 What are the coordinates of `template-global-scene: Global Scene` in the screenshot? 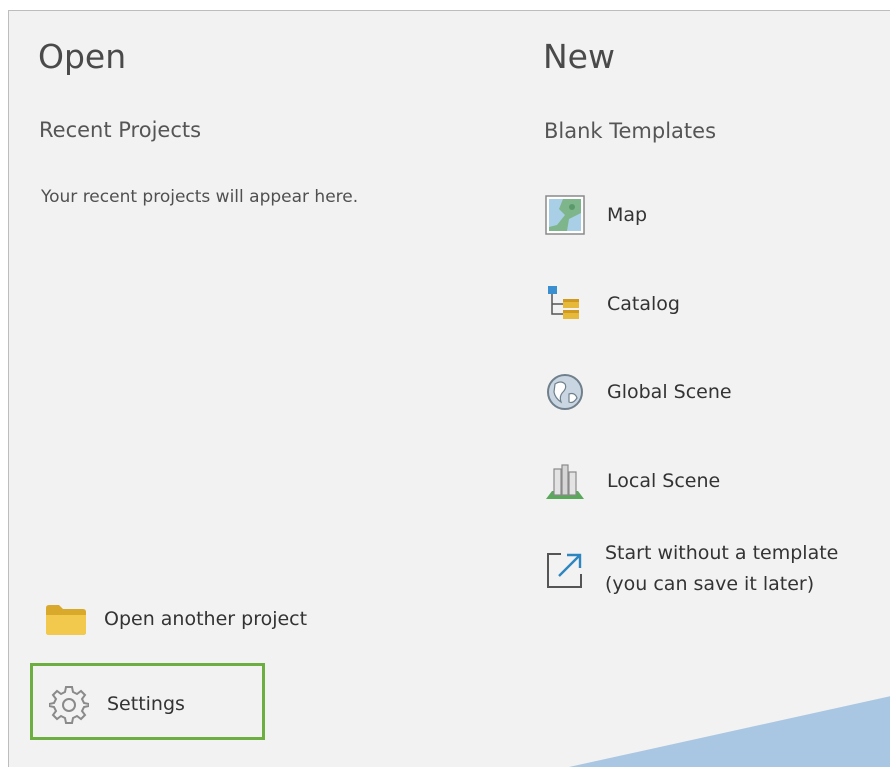 It's located at (638, 392).